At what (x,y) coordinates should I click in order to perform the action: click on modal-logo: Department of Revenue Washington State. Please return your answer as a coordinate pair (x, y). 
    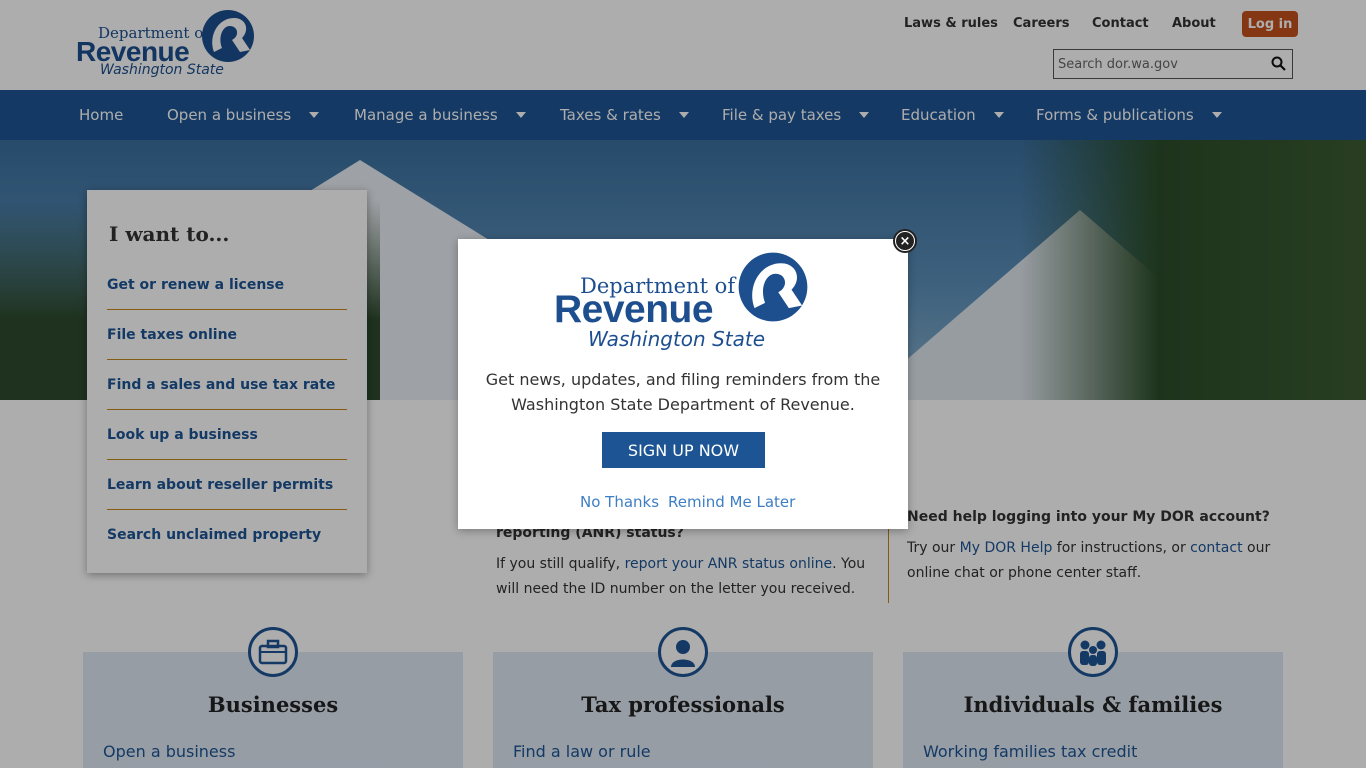
    Looking at the image, I should click on (684, 302).